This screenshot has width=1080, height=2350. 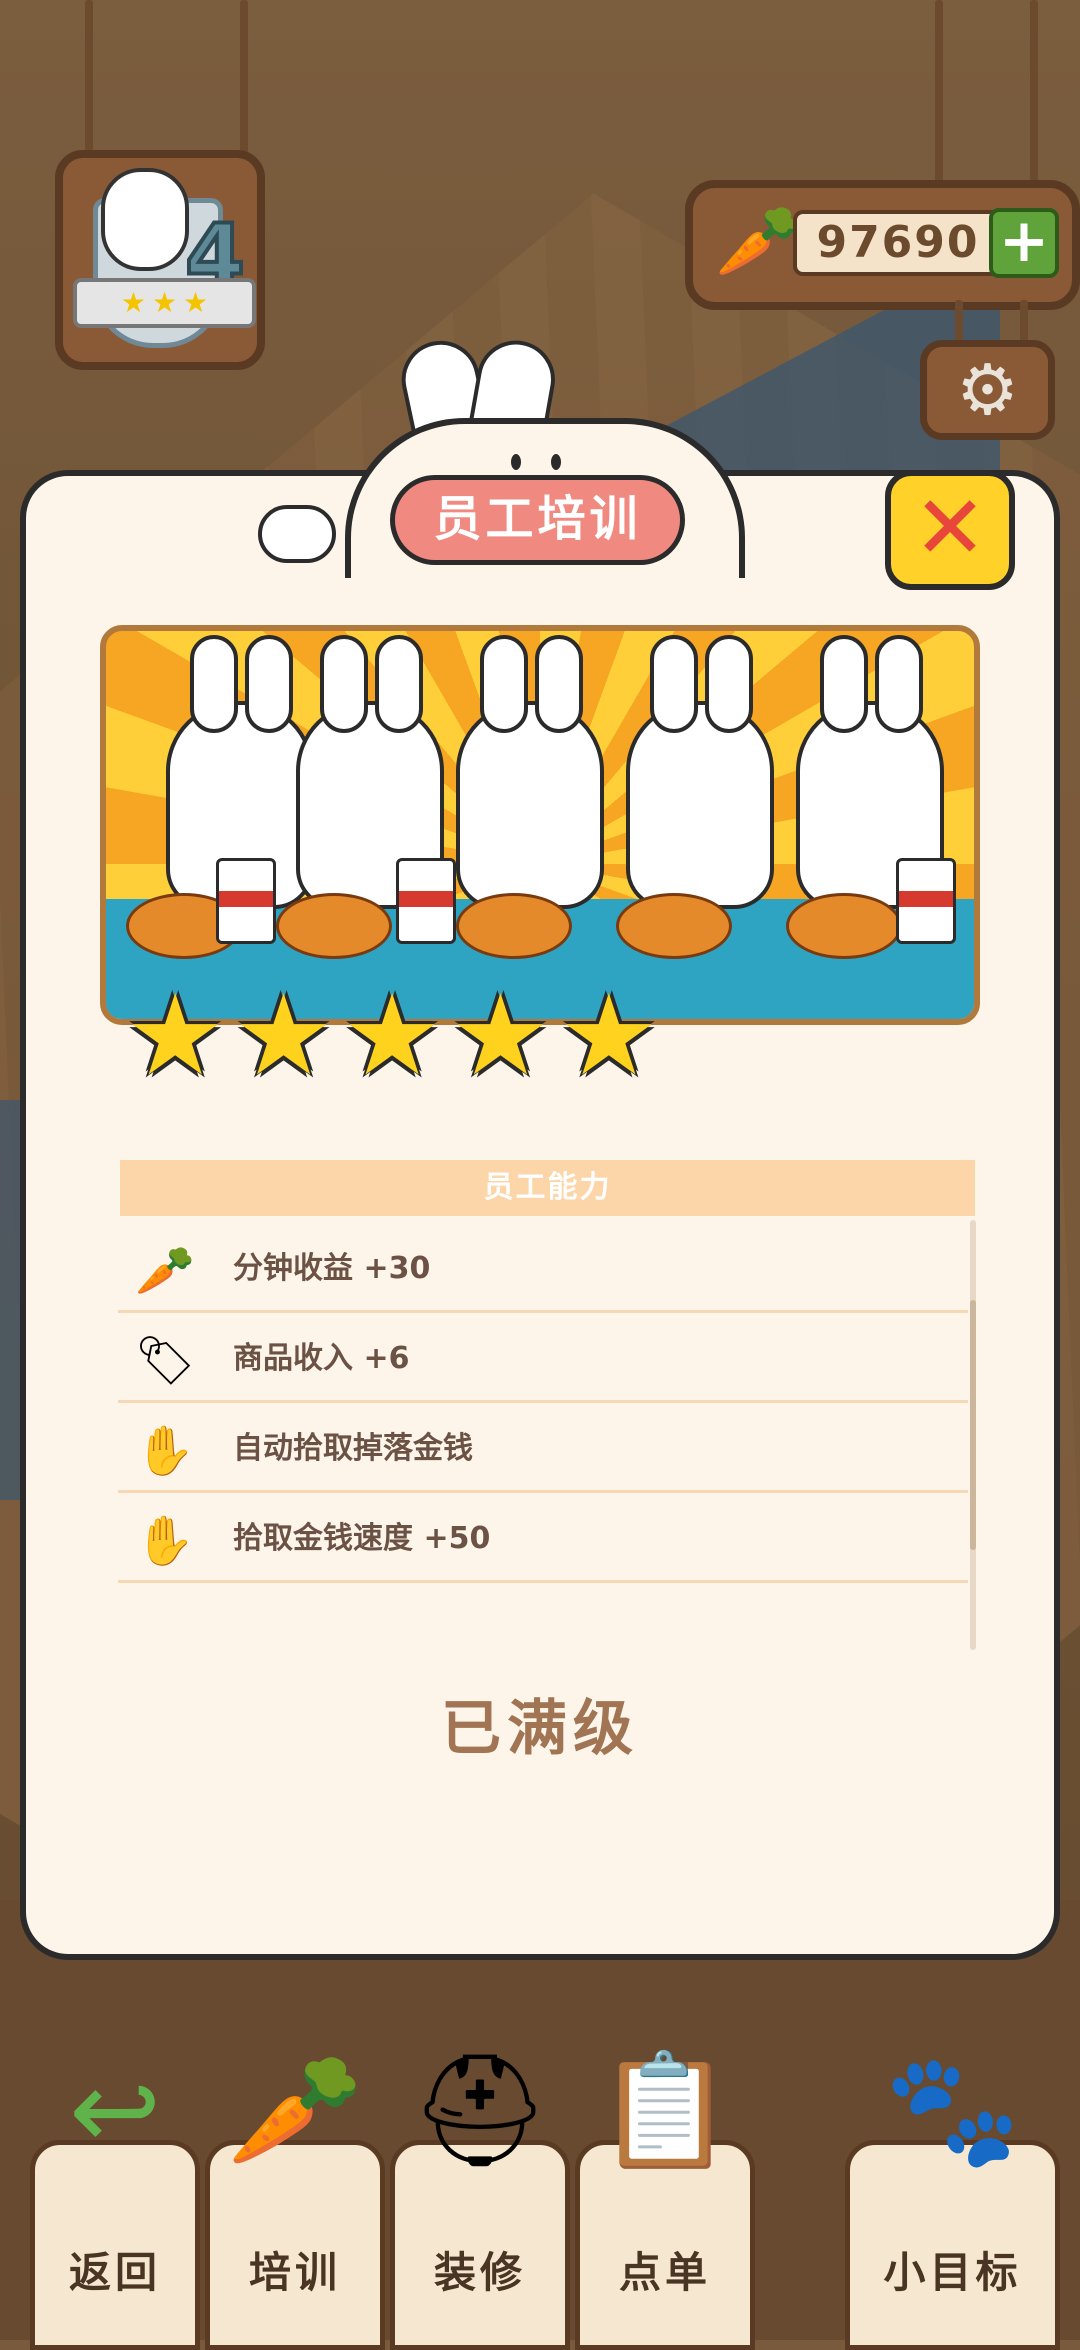 What do you see at coordinates (294, 2272) in the screenshot?
I see `nav-label: 培训` at bounding box center [294, 2272].